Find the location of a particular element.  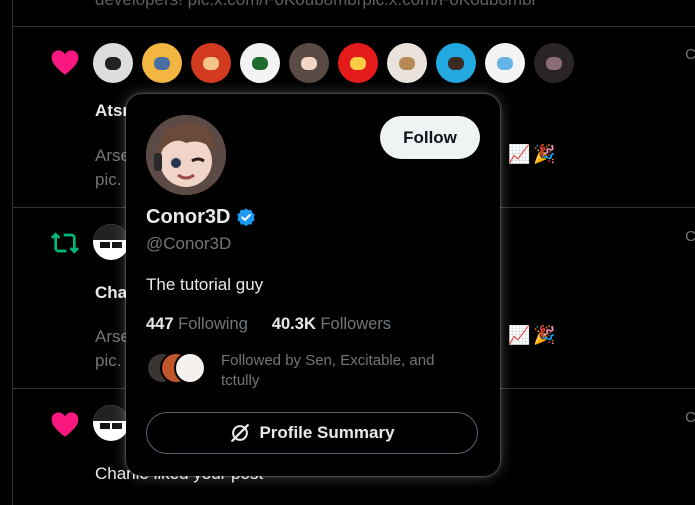

follow-stats: 447 Following 40.3K Followers is located at coordinates (268, 324).